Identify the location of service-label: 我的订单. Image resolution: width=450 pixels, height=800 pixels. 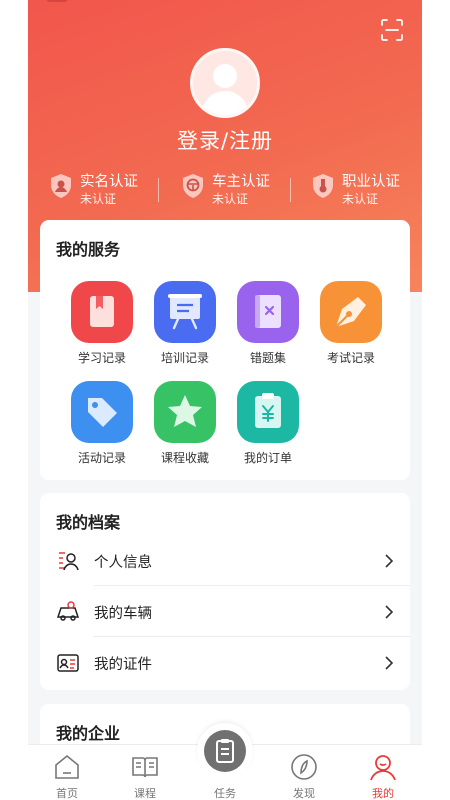
(267, 458).